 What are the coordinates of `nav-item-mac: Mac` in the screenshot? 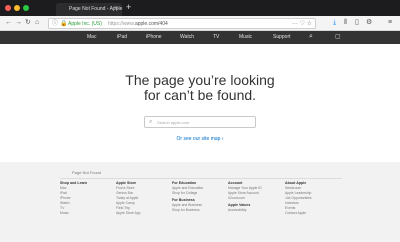 It's located at (91, 37).